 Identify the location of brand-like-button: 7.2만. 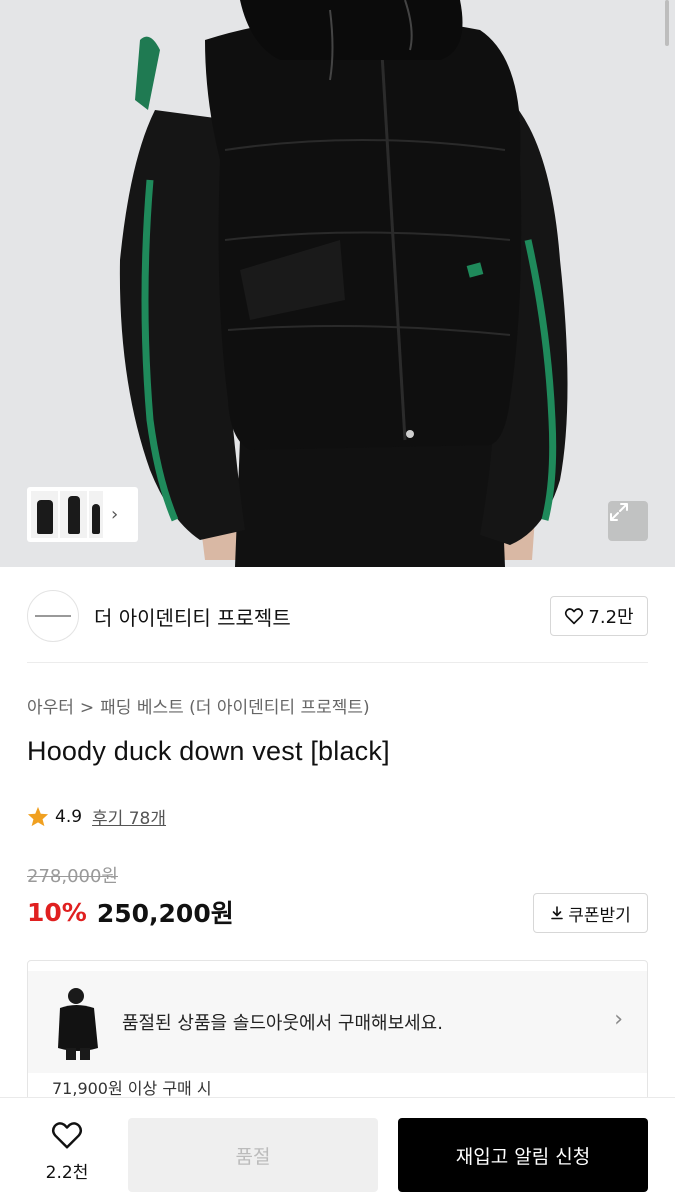
(599, 616).